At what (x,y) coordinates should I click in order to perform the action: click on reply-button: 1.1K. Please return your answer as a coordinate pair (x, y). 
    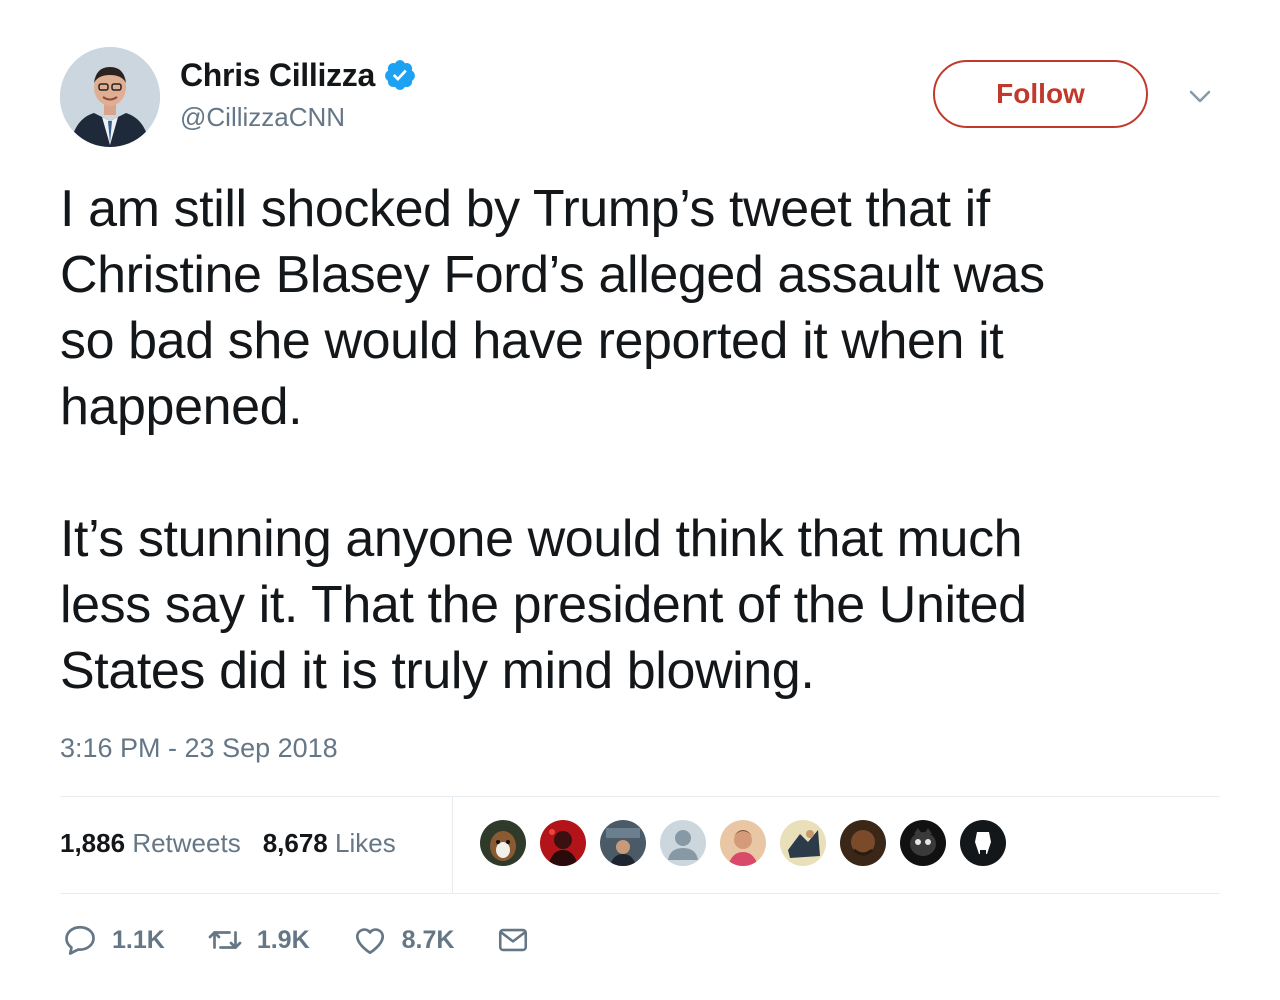
    Looking at the image, I should click on (113, 940).